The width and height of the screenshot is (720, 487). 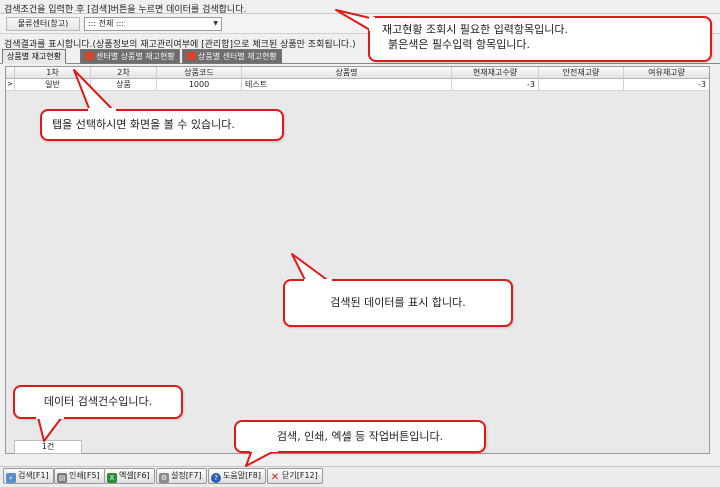 What do you see at coordinates (186, 475) in the screenshot?
I see `settings-button-label: 설정[F7]` at bounding box center [186, 475].